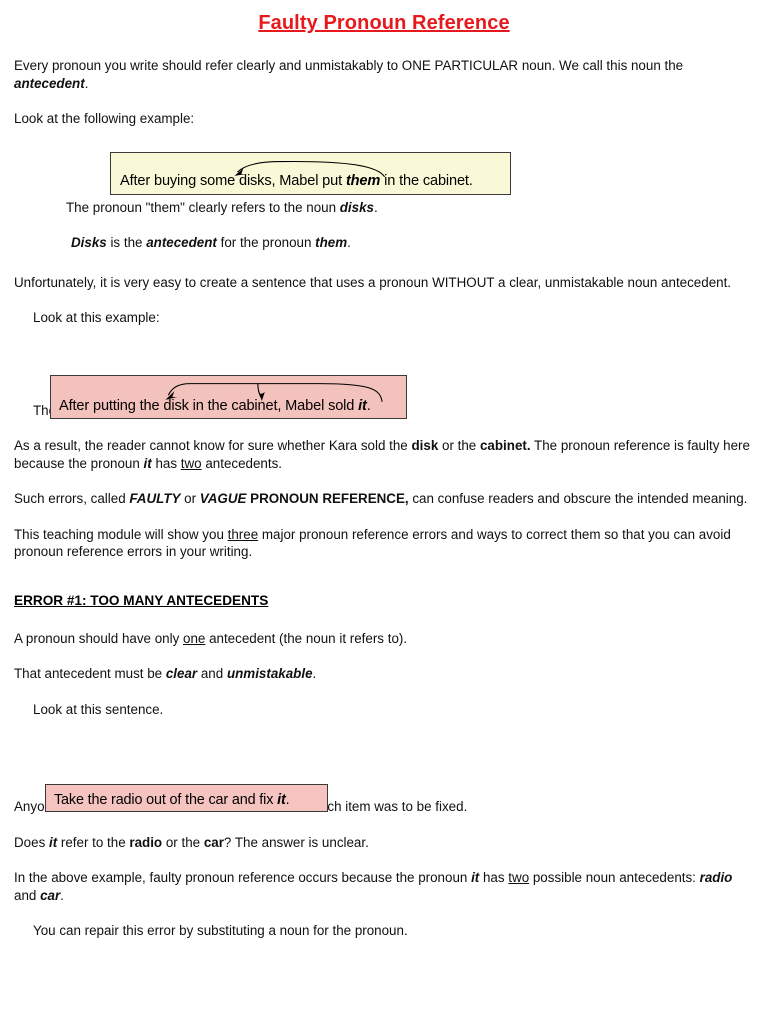 Image resolution: width=768 pixels, height=1036 pixels. What do you see at coordinates (363, 181) in the screenshot?
I see `example-pronoun-them: them` at bounding box center [363, 181].